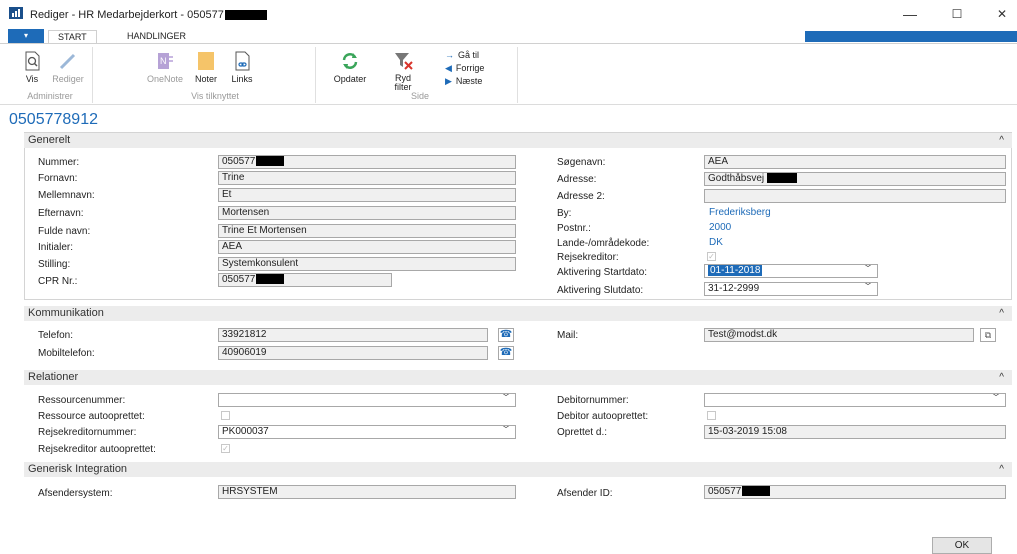 The width and height of the screenshot is (1017, 554). Describe the element at coordinates (518, 313) in the screenshot. I see `section-kommunikation-header: Kommunikation ^` at that location.